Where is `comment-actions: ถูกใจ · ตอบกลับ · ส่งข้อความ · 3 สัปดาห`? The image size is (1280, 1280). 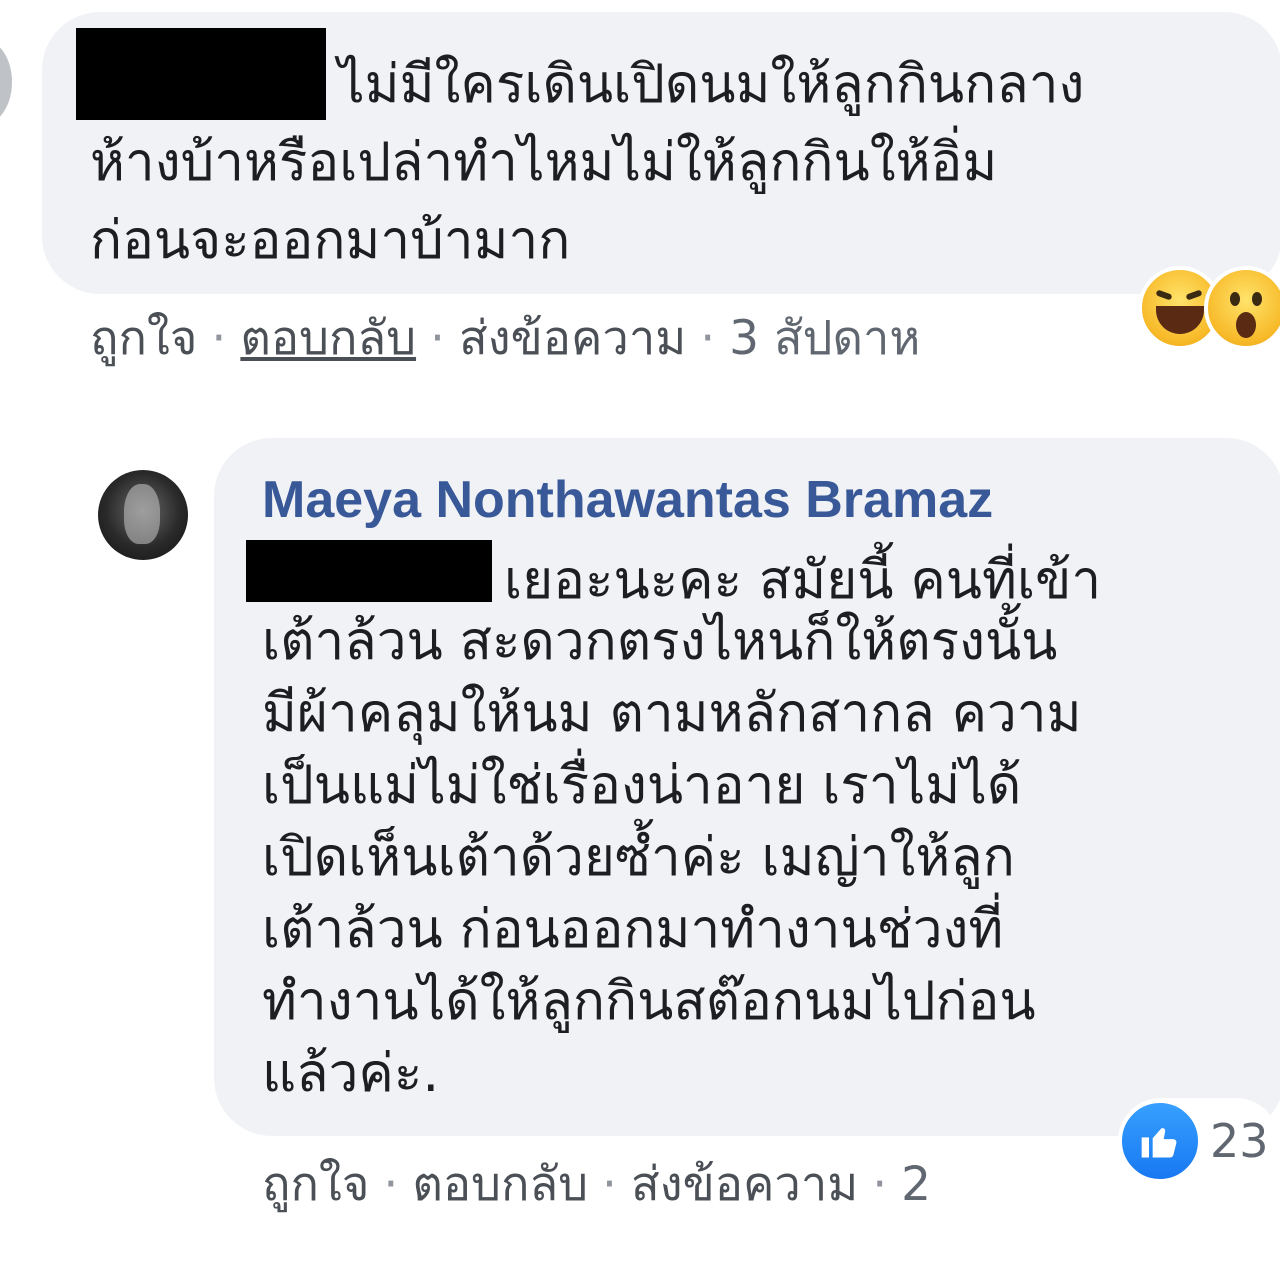
comment-actions: ถูกใจ · ตอบกลับ · ส่งข้อความ · 3 สัปดาห is located at coordinates (505, 337).